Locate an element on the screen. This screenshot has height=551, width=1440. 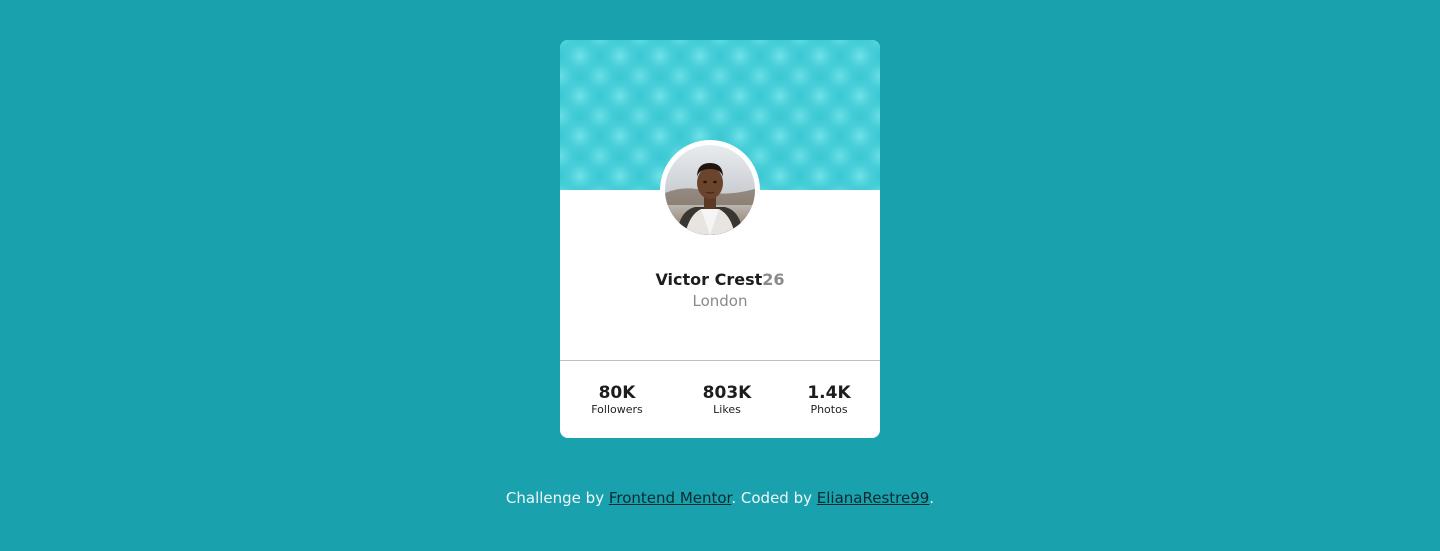
stat-value: 80K is located at coordinates (617, 393).